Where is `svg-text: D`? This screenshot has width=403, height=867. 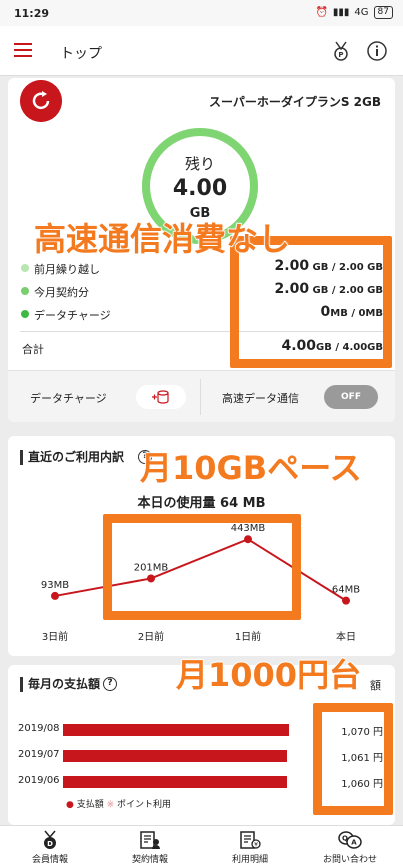 svg-text: D is located at coordinates (50, 844).